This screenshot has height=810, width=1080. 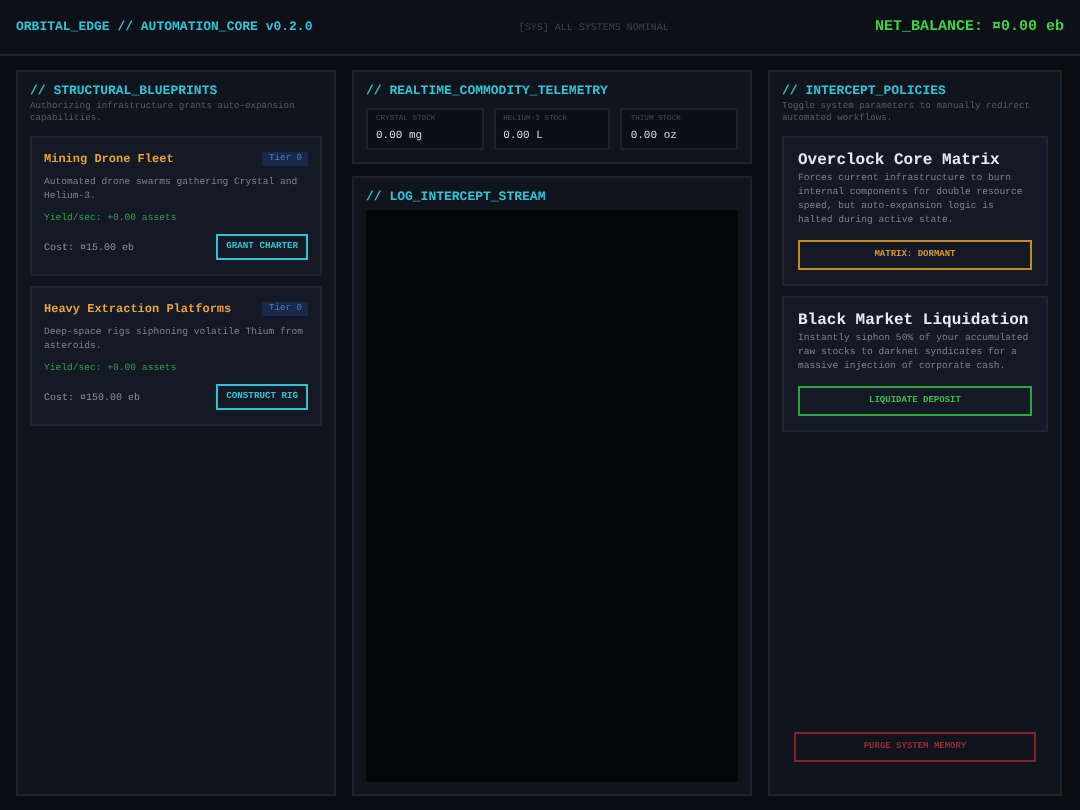 What do you see at coordinates (900, 161) in the screenshot?
I see `policy-name: Overclock Core Matrix` at bounding box center [900, 161].